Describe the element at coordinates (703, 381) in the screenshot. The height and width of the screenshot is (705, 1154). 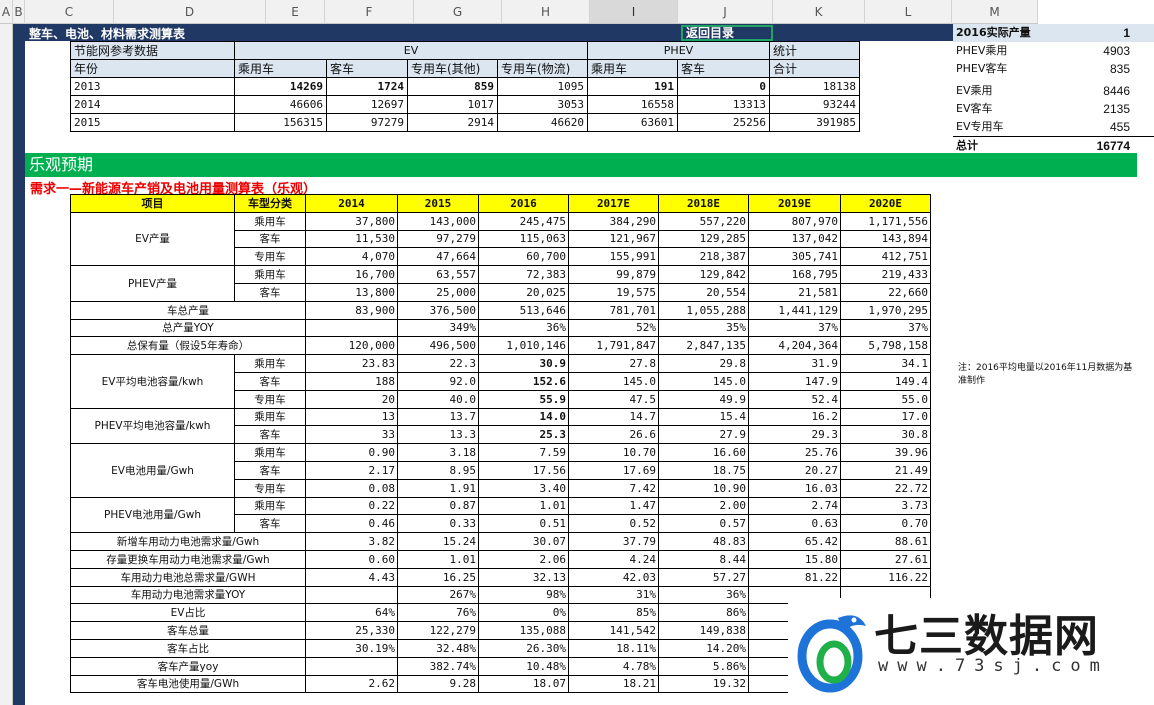
I see `data-cell: 145.0` at that location.